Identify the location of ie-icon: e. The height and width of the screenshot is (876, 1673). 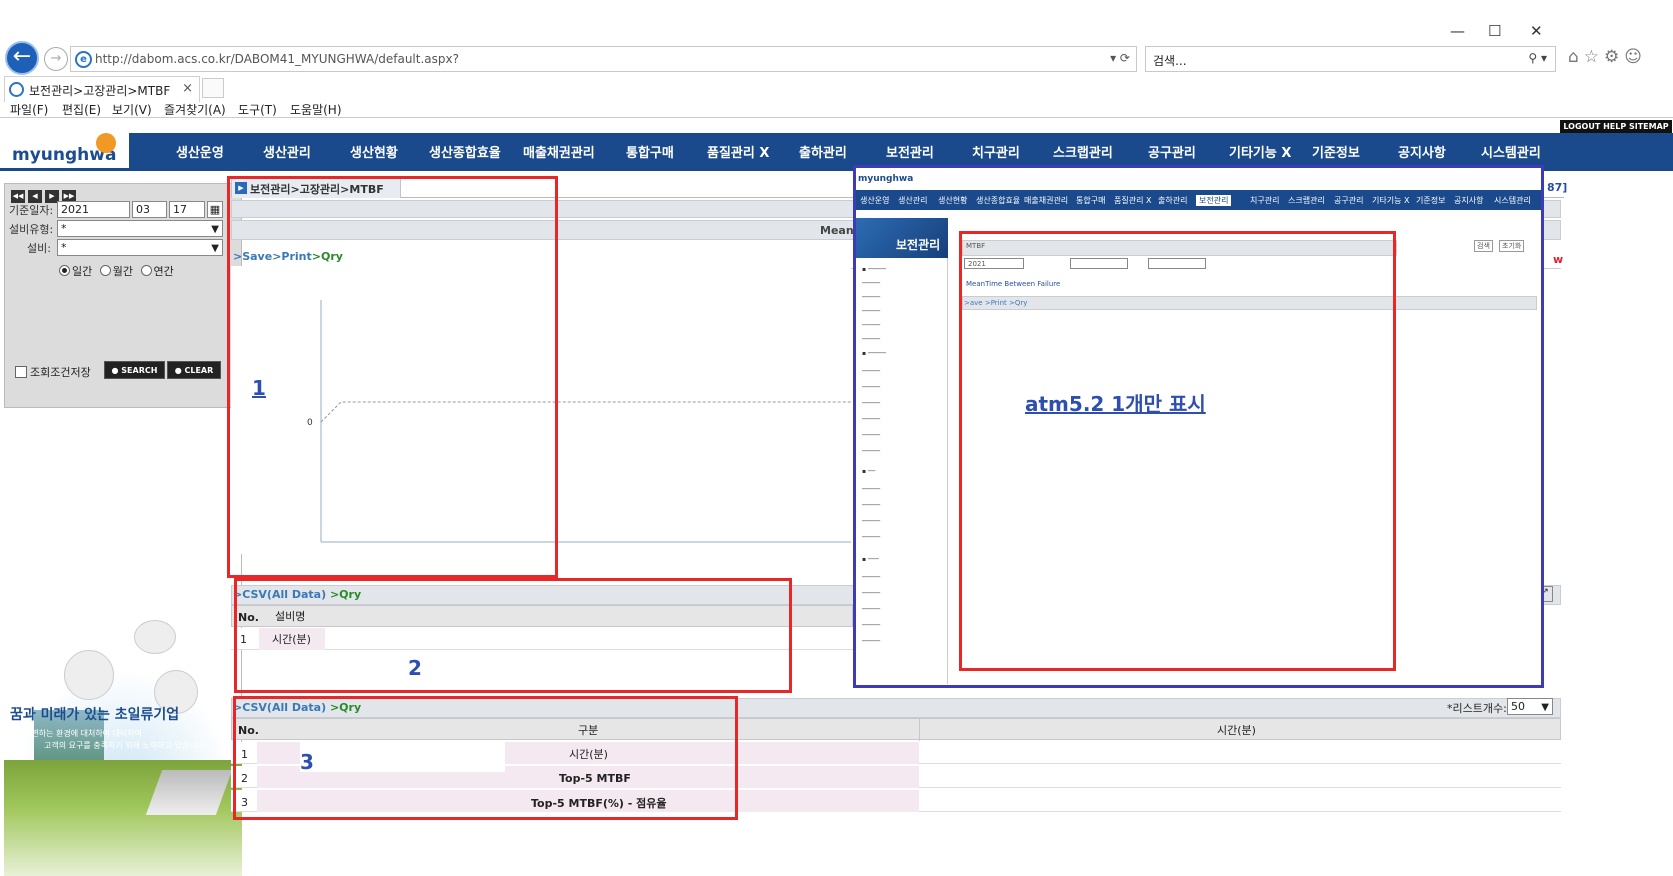
(83, 59).